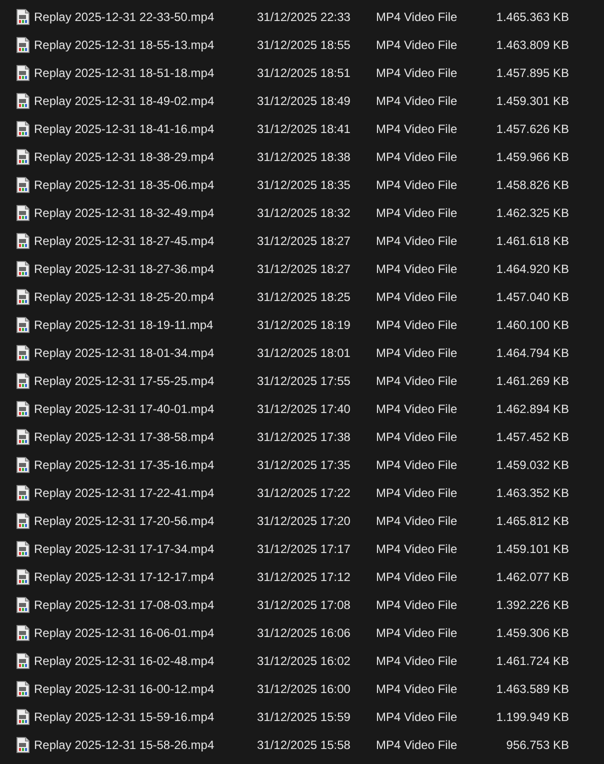  I want to click on file-name: Replay 2025-12-31 18-49-02.mp4, so click(144, 101).